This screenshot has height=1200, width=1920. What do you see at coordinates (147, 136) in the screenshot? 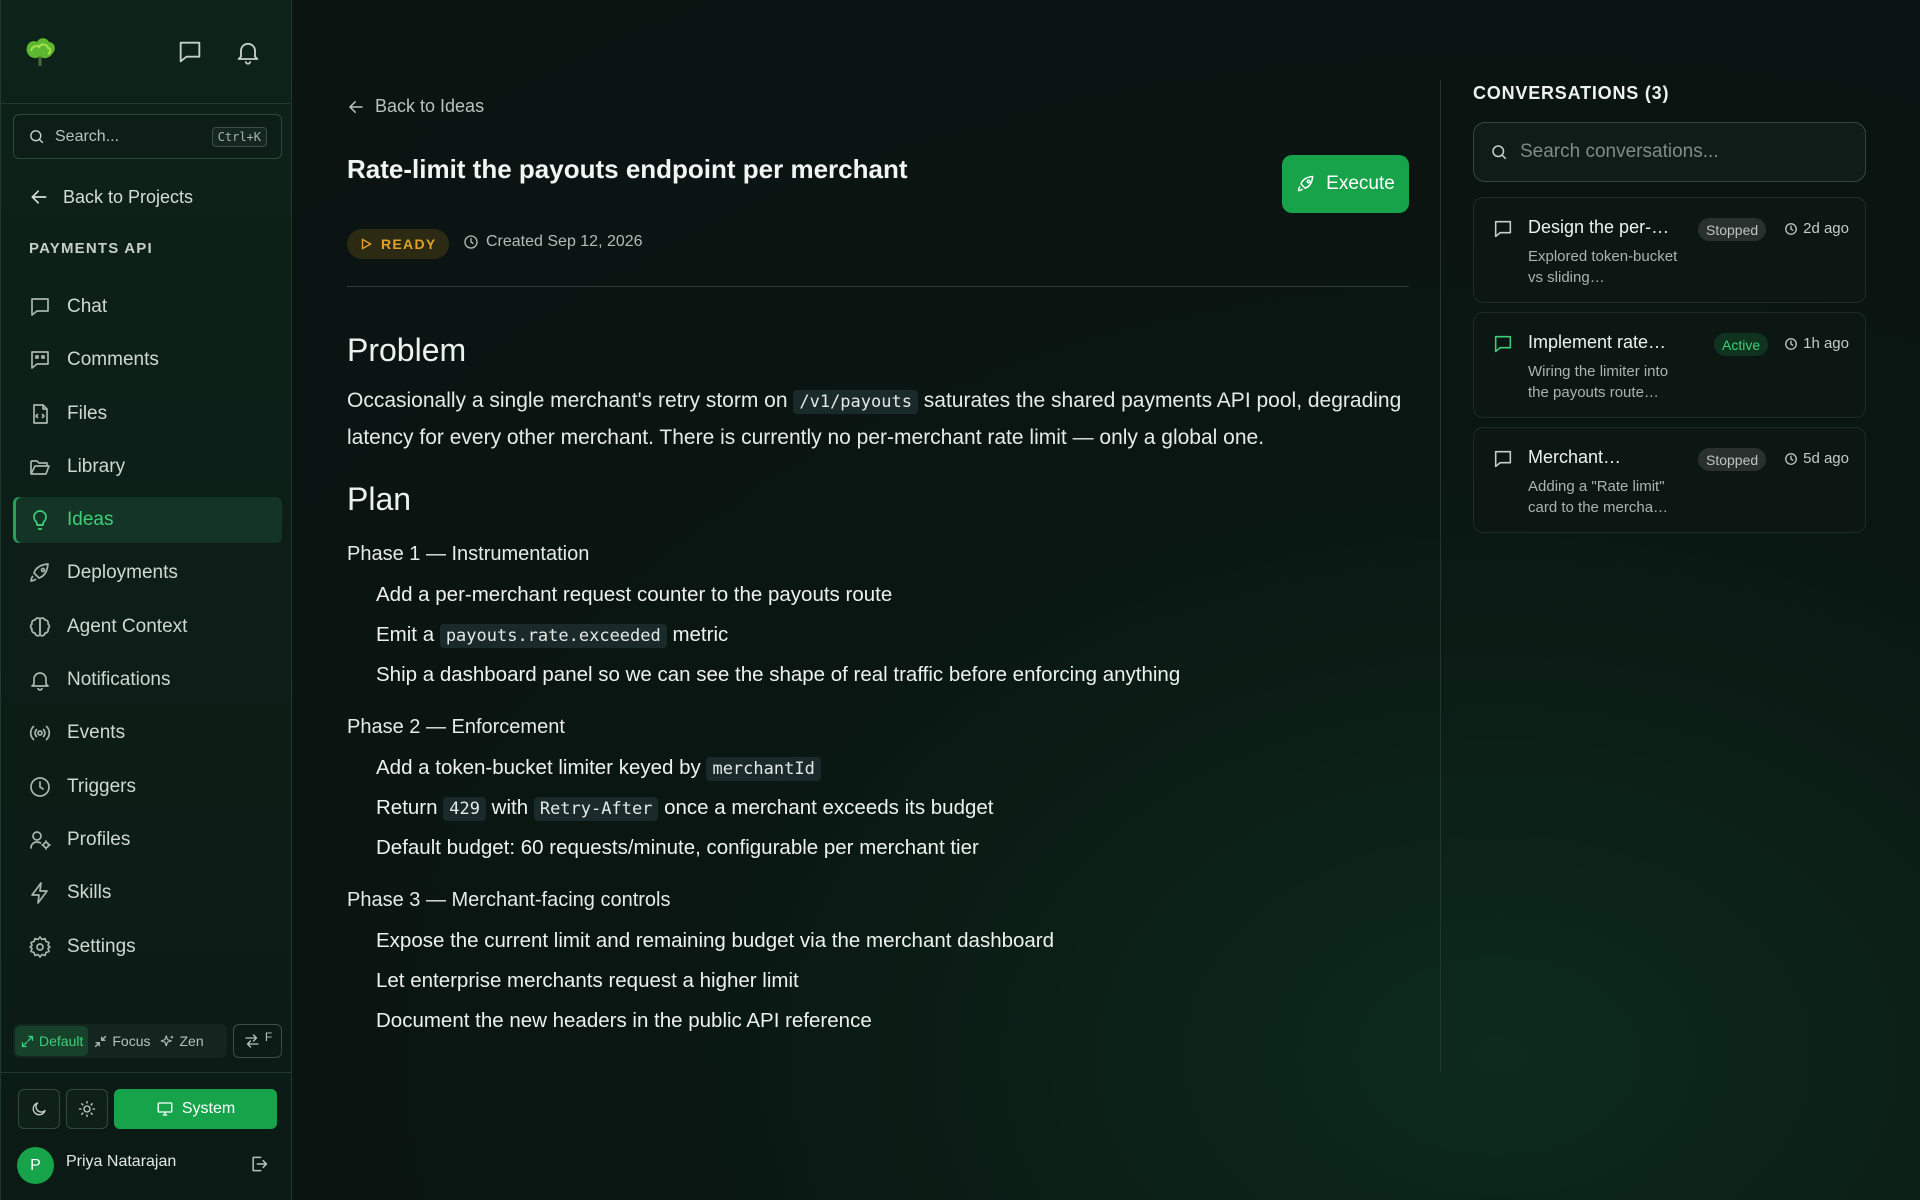
I see `sidebar-search: Search... Ctrl+K` at bounding box center [147, 136].